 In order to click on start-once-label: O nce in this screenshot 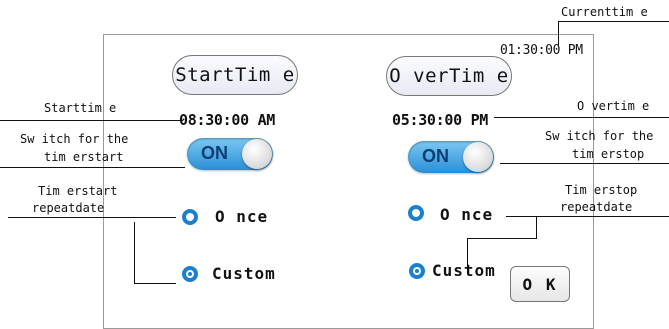, I will do `click(242, 216)`.